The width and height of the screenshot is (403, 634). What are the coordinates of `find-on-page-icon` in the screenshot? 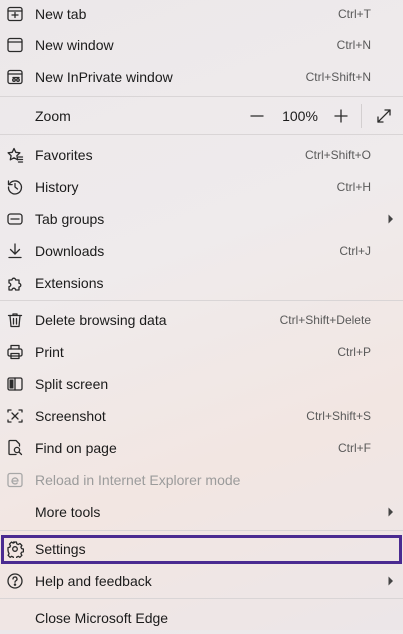 It's located at (15, 448).